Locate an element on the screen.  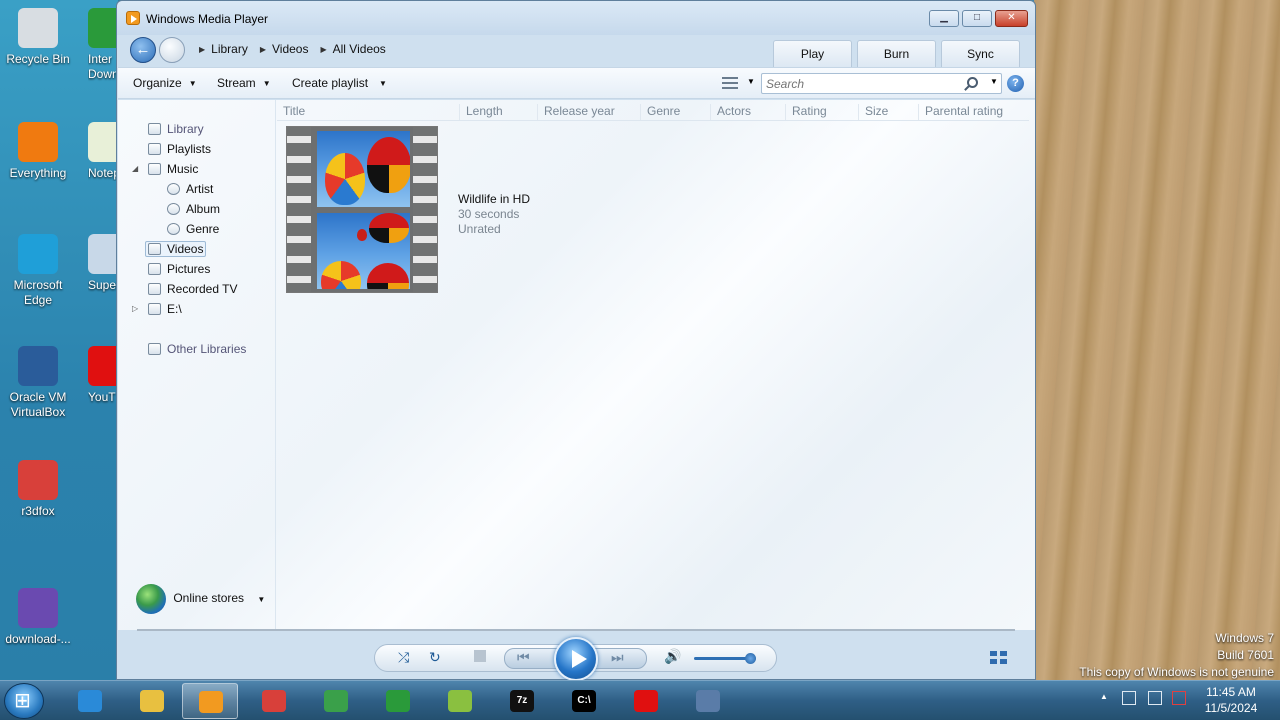
taskbar-app-button: C:\ is located at coordinates (584, 701).